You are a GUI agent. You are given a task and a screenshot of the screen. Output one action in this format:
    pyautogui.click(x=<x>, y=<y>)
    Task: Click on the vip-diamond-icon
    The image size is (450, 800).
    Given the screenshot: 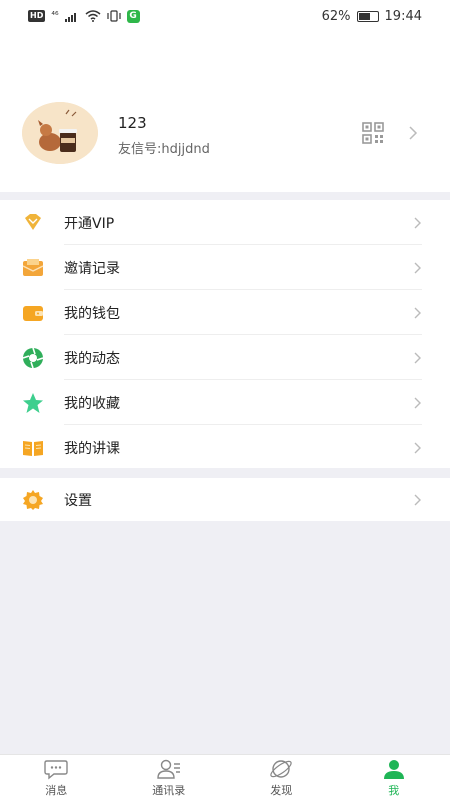 What is the action you would take?
    pyautogui.click(x=33, y=221)
    